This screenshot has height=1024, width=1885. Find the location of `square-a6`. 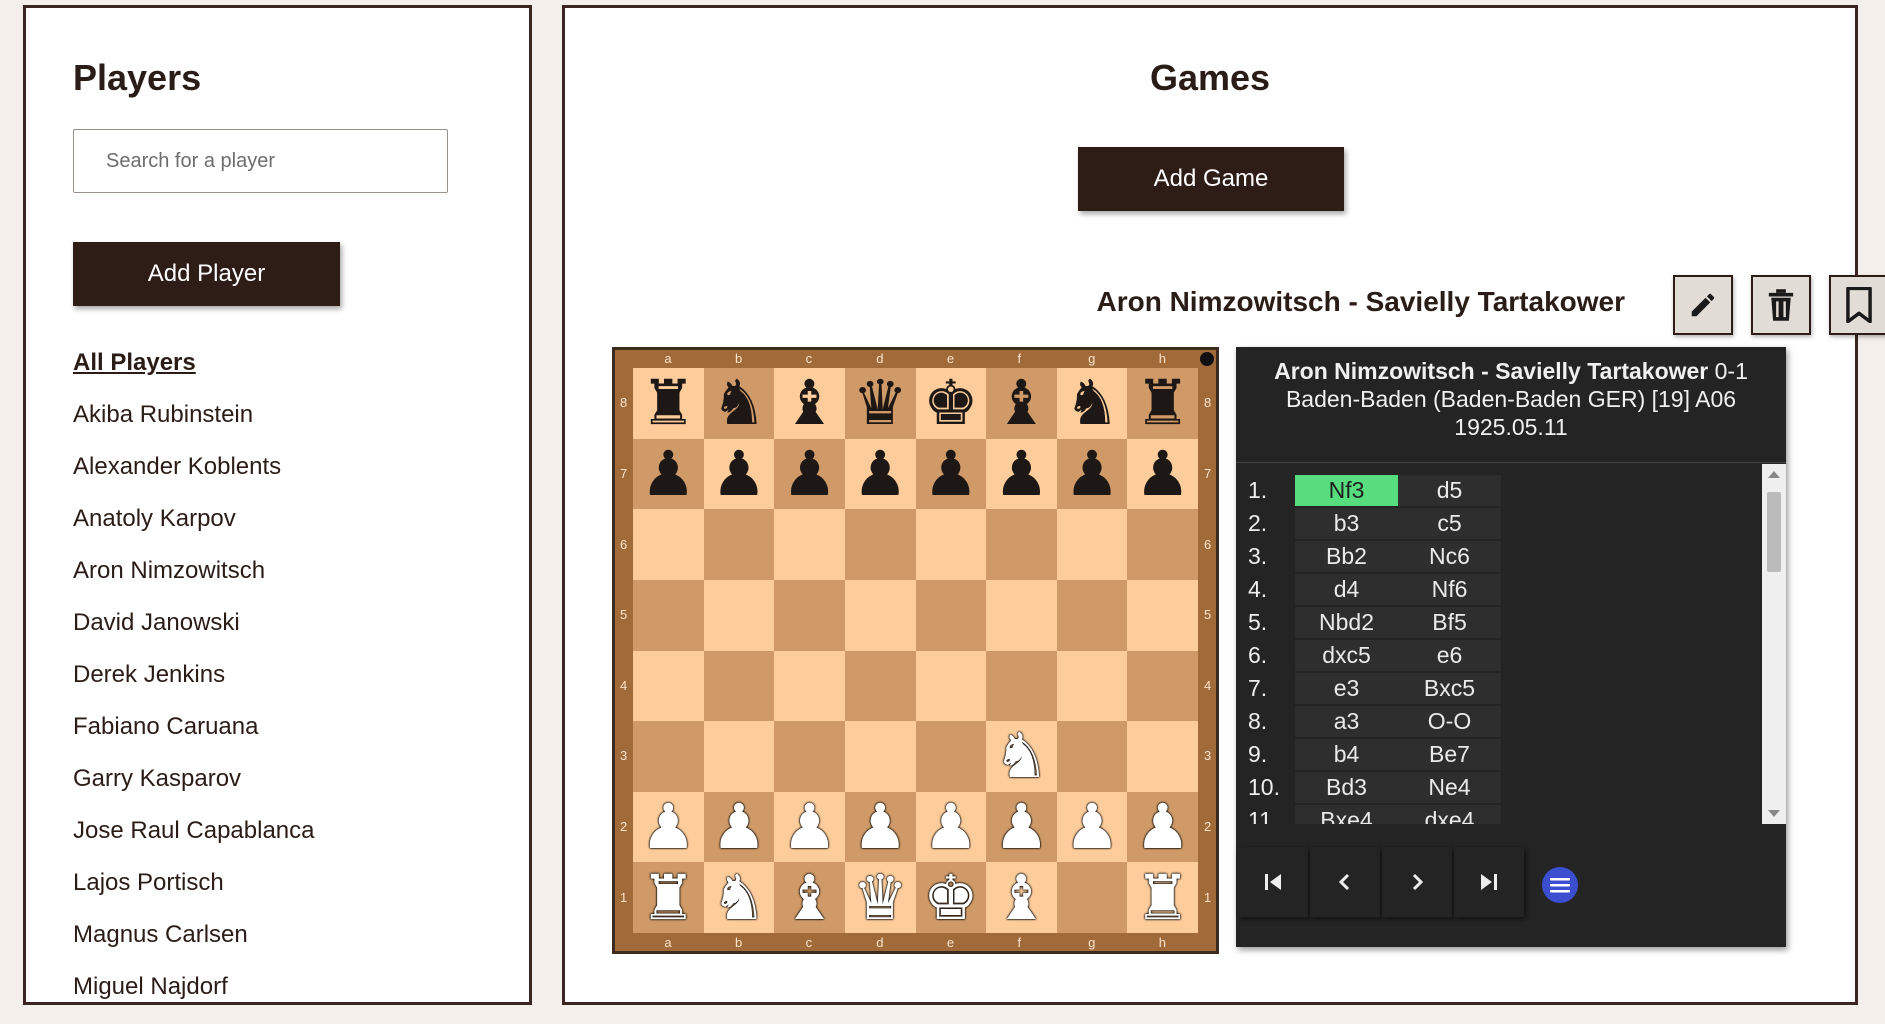

square-a6 is located at coordinates (668, 544).